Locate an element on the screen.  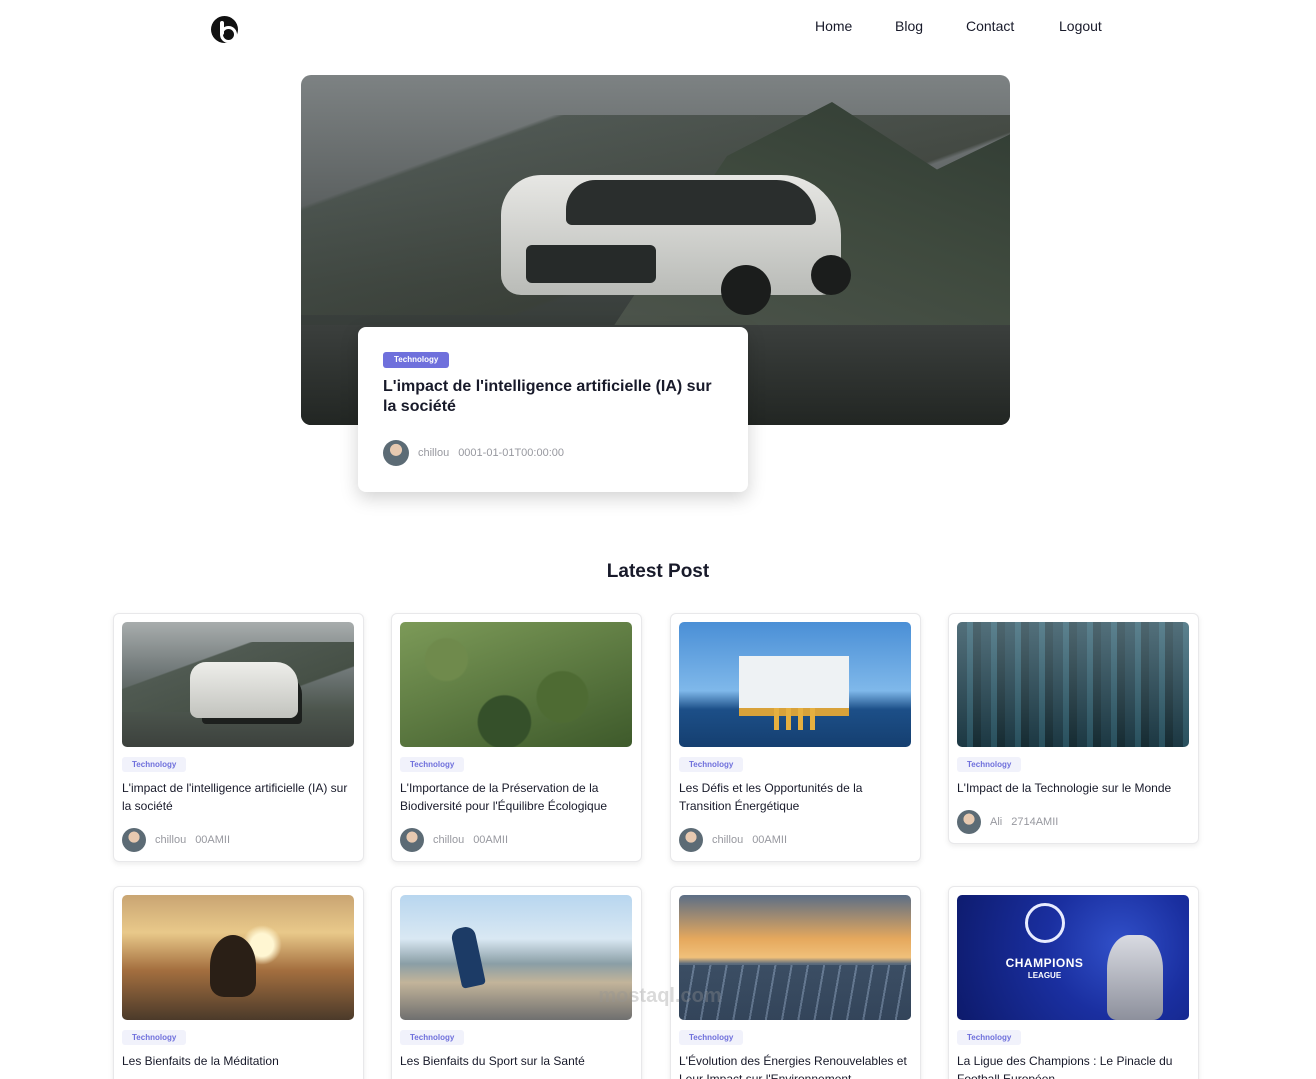
post-image: CHAMPIONS LEAGUE is located at coordinates (1073, 957).